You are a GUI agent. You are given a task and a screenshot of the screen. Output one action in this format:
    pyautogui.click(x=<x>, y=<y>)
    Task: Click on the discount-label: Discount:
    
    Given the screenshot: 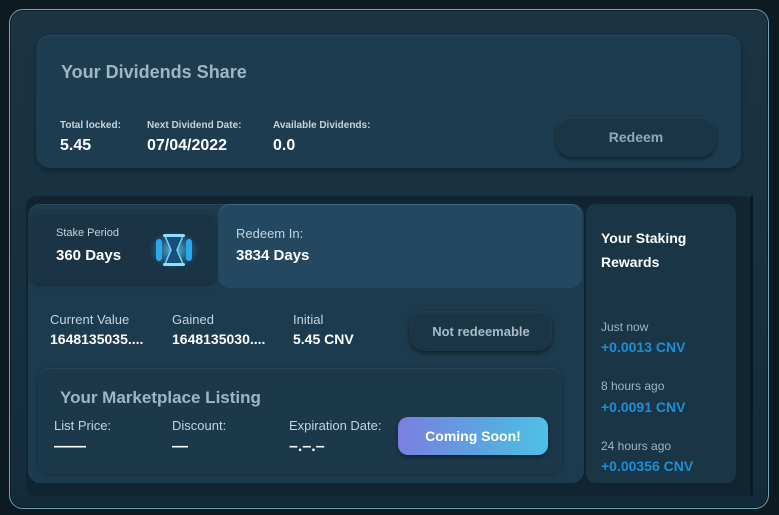 What is the action you would take?
    pyautogui.click(x=199, y=425)
    